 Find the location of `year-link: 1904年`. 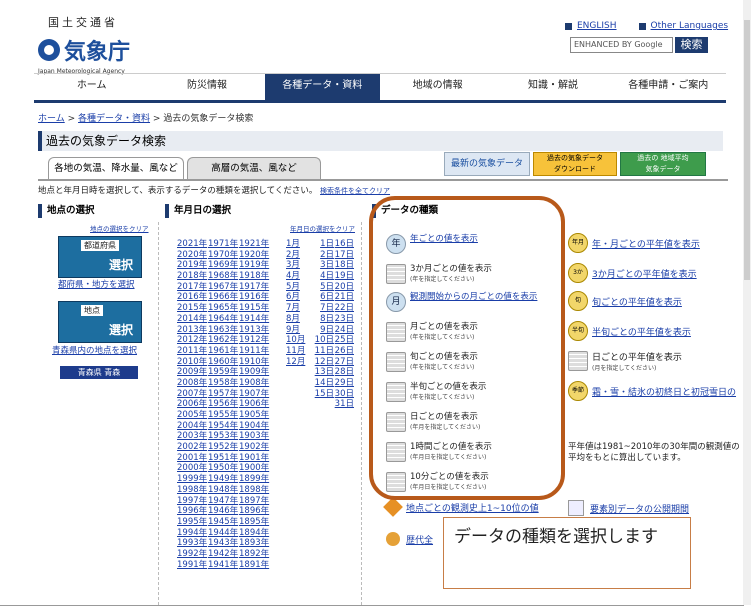

year-link: 1904年 is located at coordinates (254, 425).